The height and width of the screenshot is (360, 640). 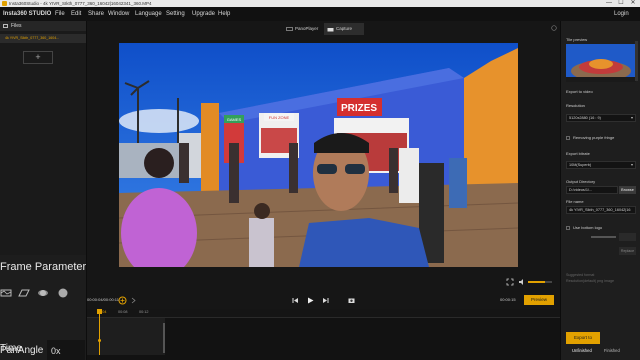 What do you see at coordinates (27, 14) in the screenshot?
I see `app-menu: Insta360 STUDIO` at bounding box center [27, 14].